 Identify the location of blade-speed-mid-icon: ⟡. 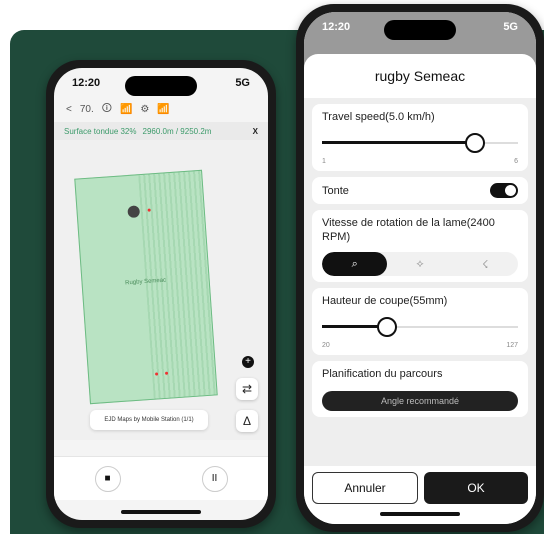
(419, 264).